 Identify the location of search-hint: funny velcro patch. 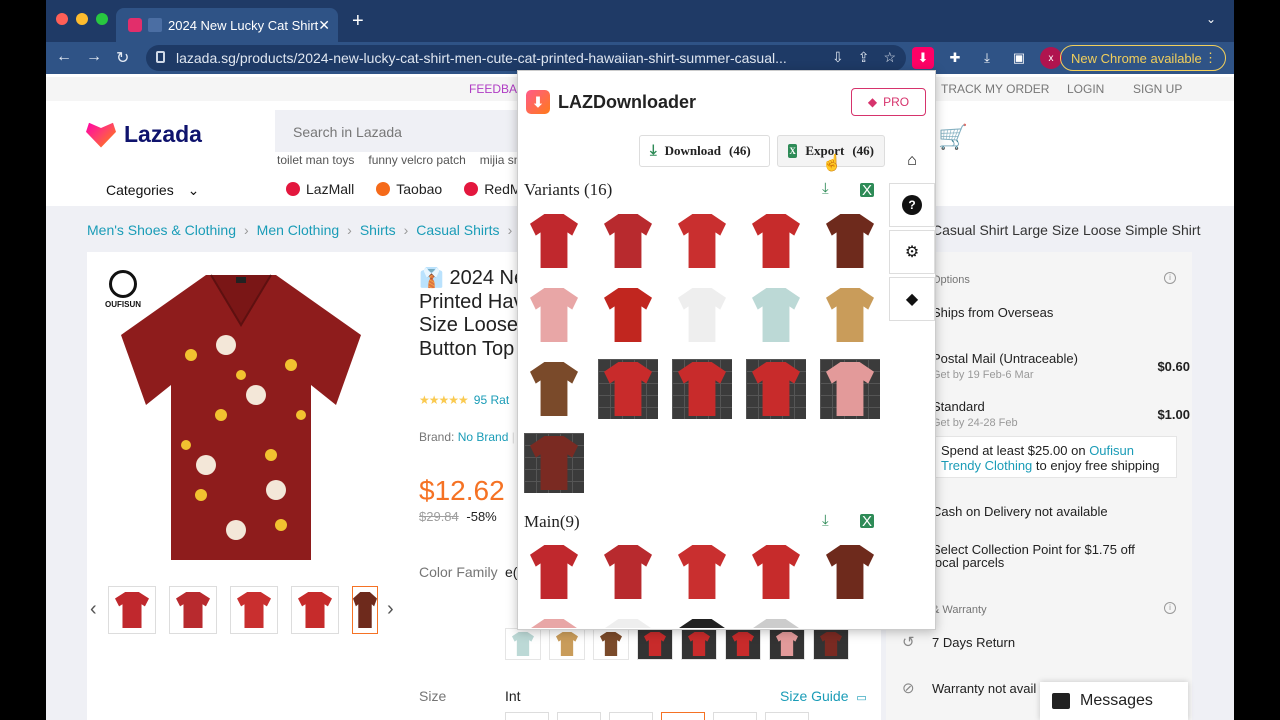
(416, 160).